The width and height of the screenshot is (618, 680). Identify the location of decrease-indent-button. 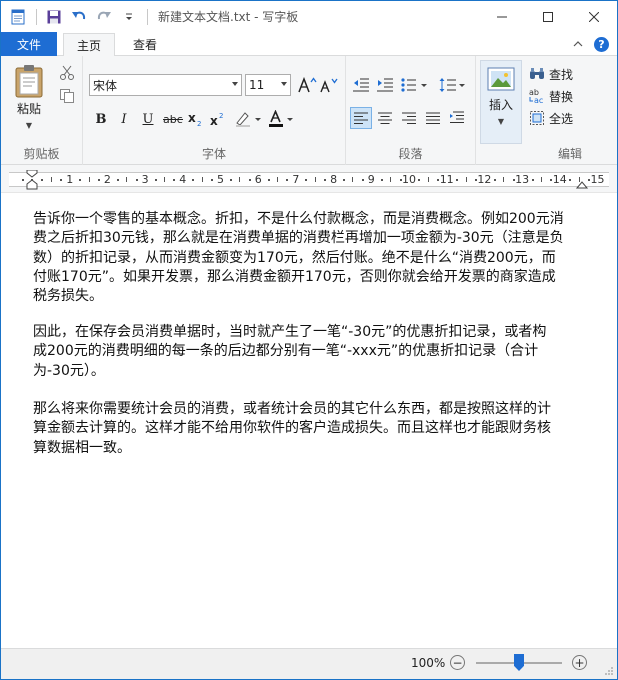
(361, 85).